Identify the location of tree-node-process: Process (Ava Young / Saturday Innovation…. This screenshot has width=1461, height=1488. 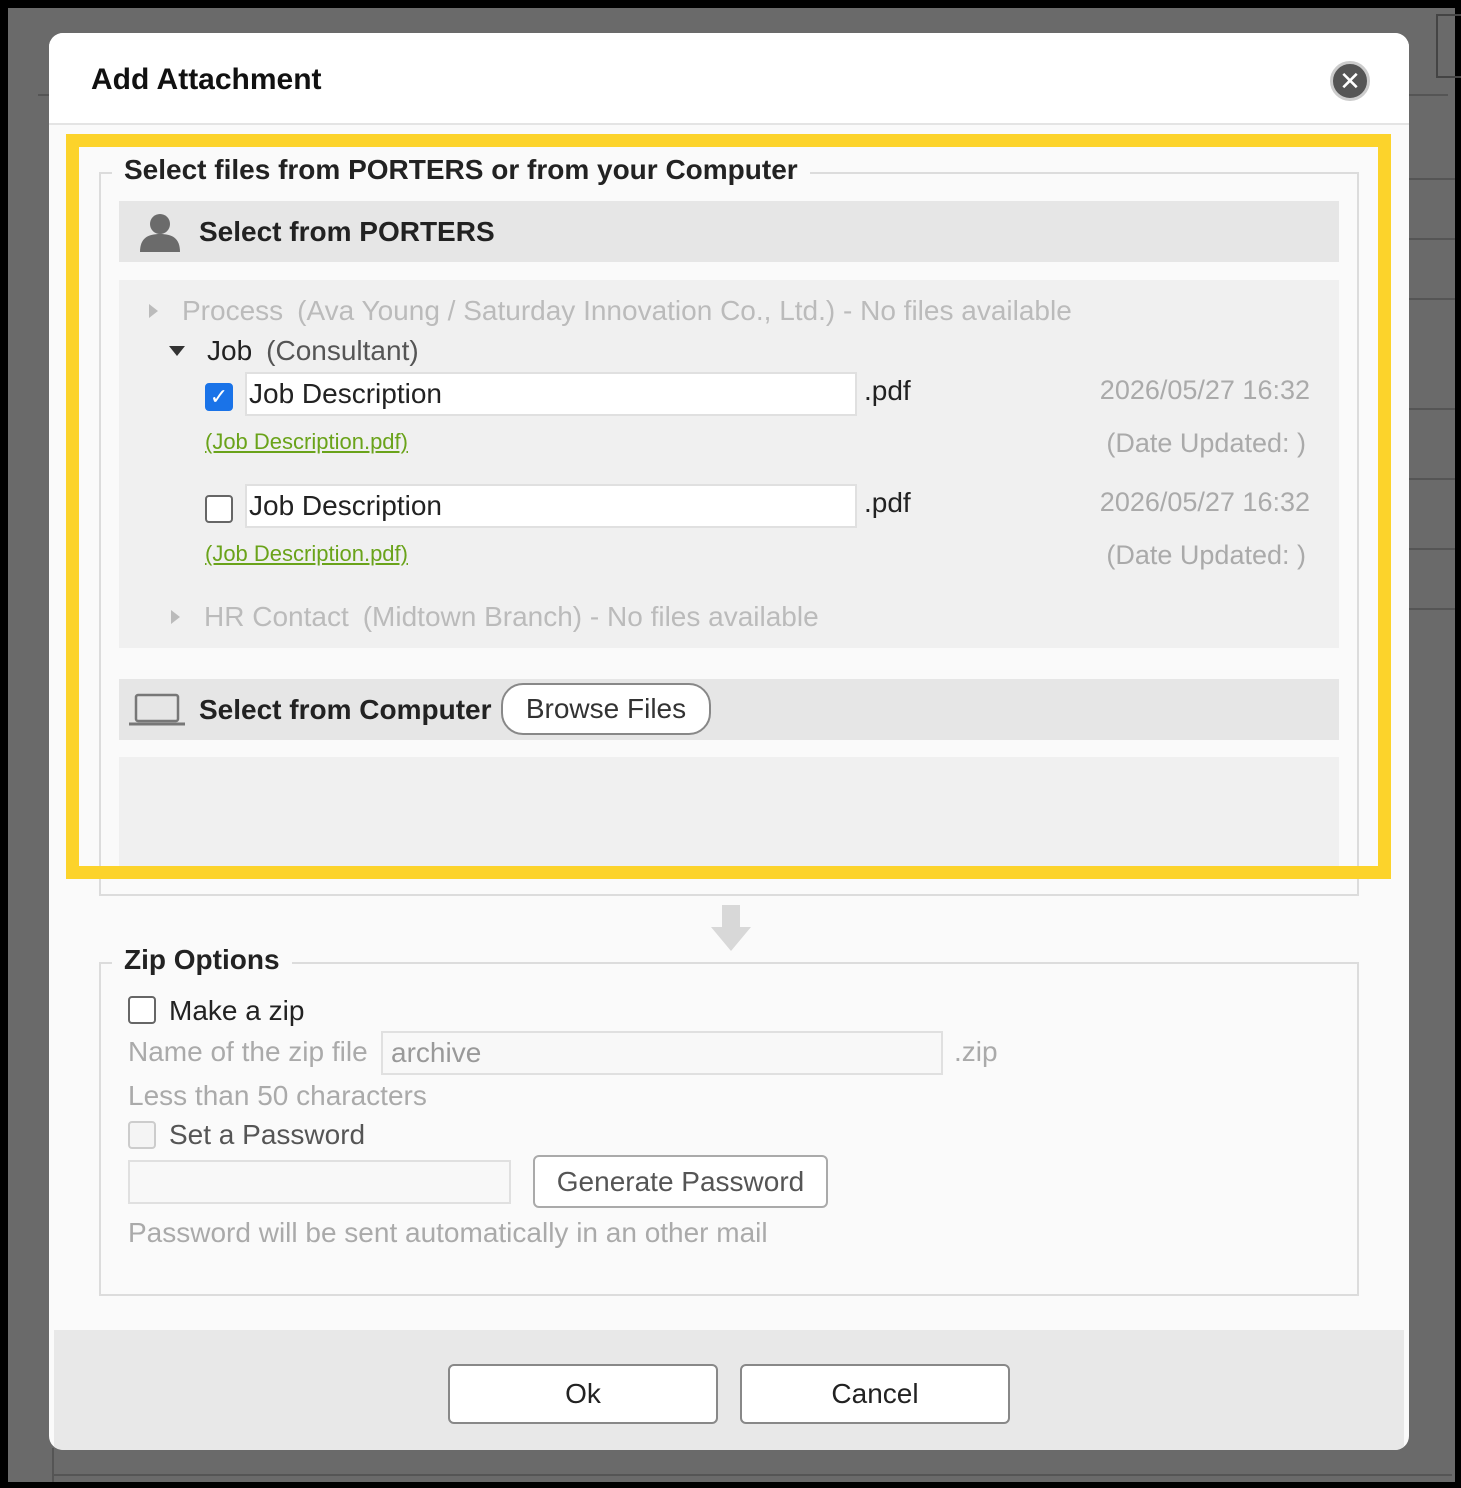
(610, 311).